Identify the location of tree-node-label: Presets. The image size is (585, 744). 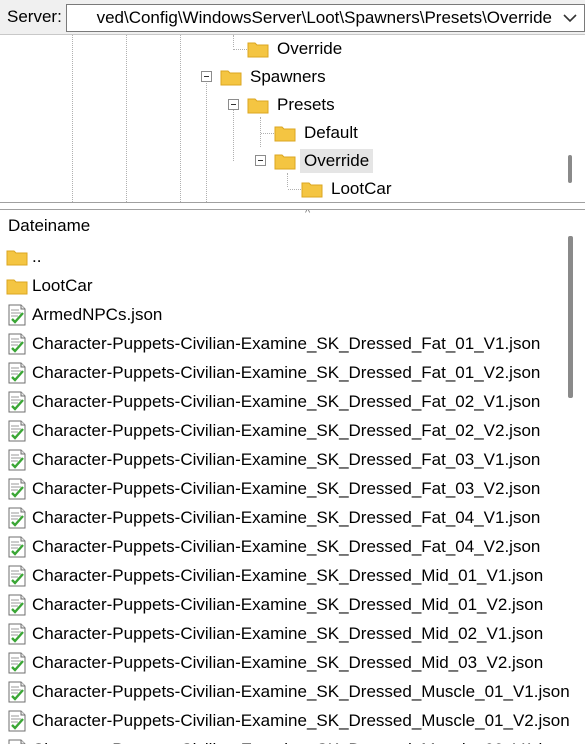
(306, 104).